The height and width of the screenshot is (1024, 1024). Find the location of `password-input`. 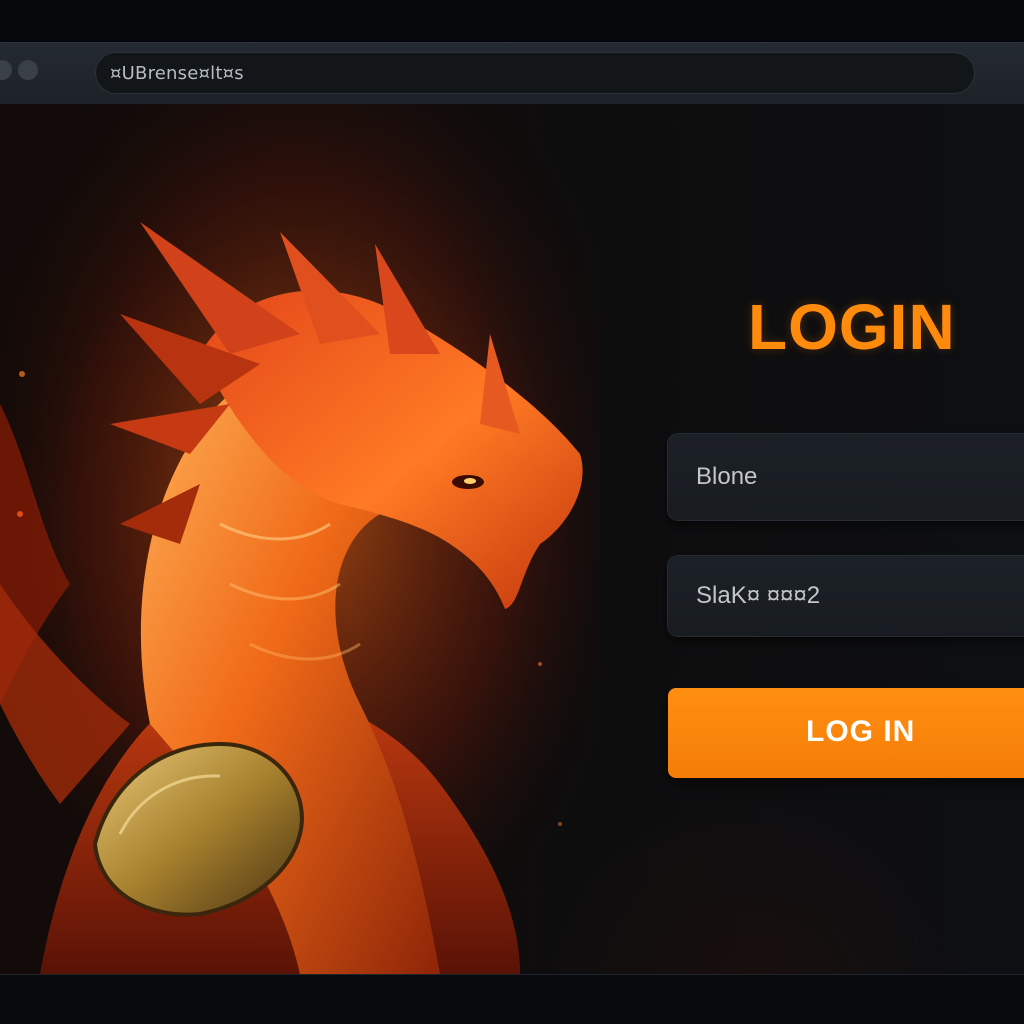

password-input is located at coordinates (859, 596).